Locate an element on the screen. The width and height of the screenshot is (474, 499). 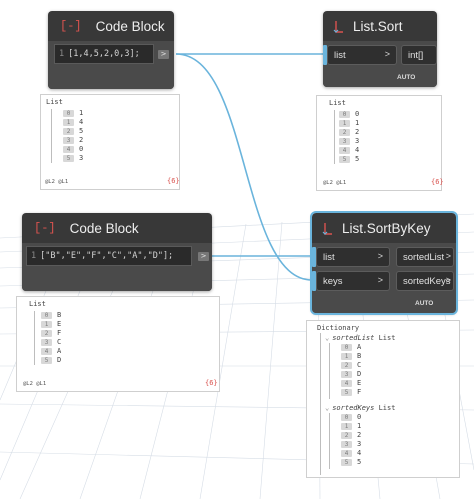
node-body: list > int[] AUTO is located at coordinates (380, 64).